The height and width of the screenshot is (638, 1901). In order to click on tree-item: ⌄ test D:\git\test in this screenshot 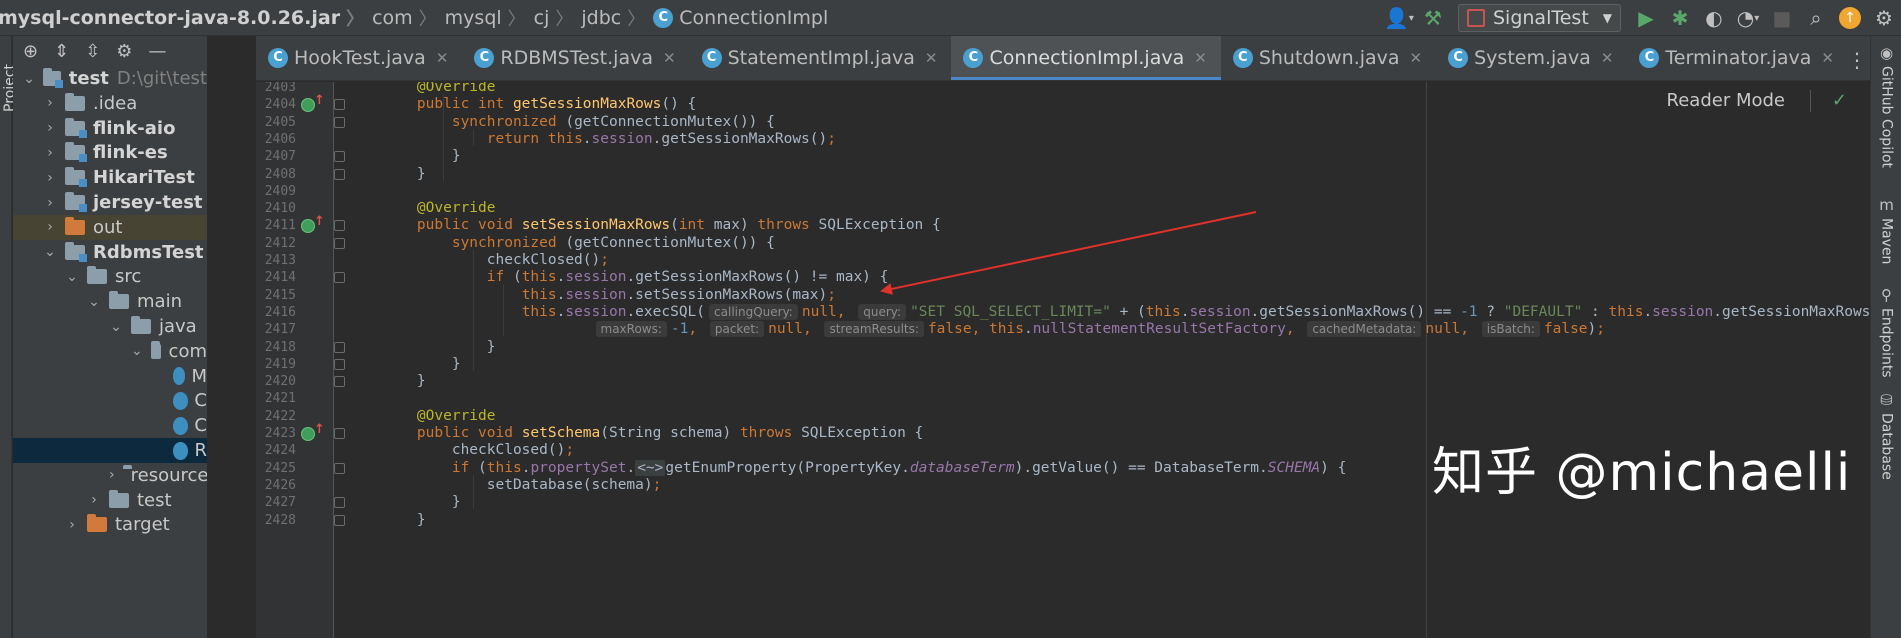, I will do `click(110, 78)`.